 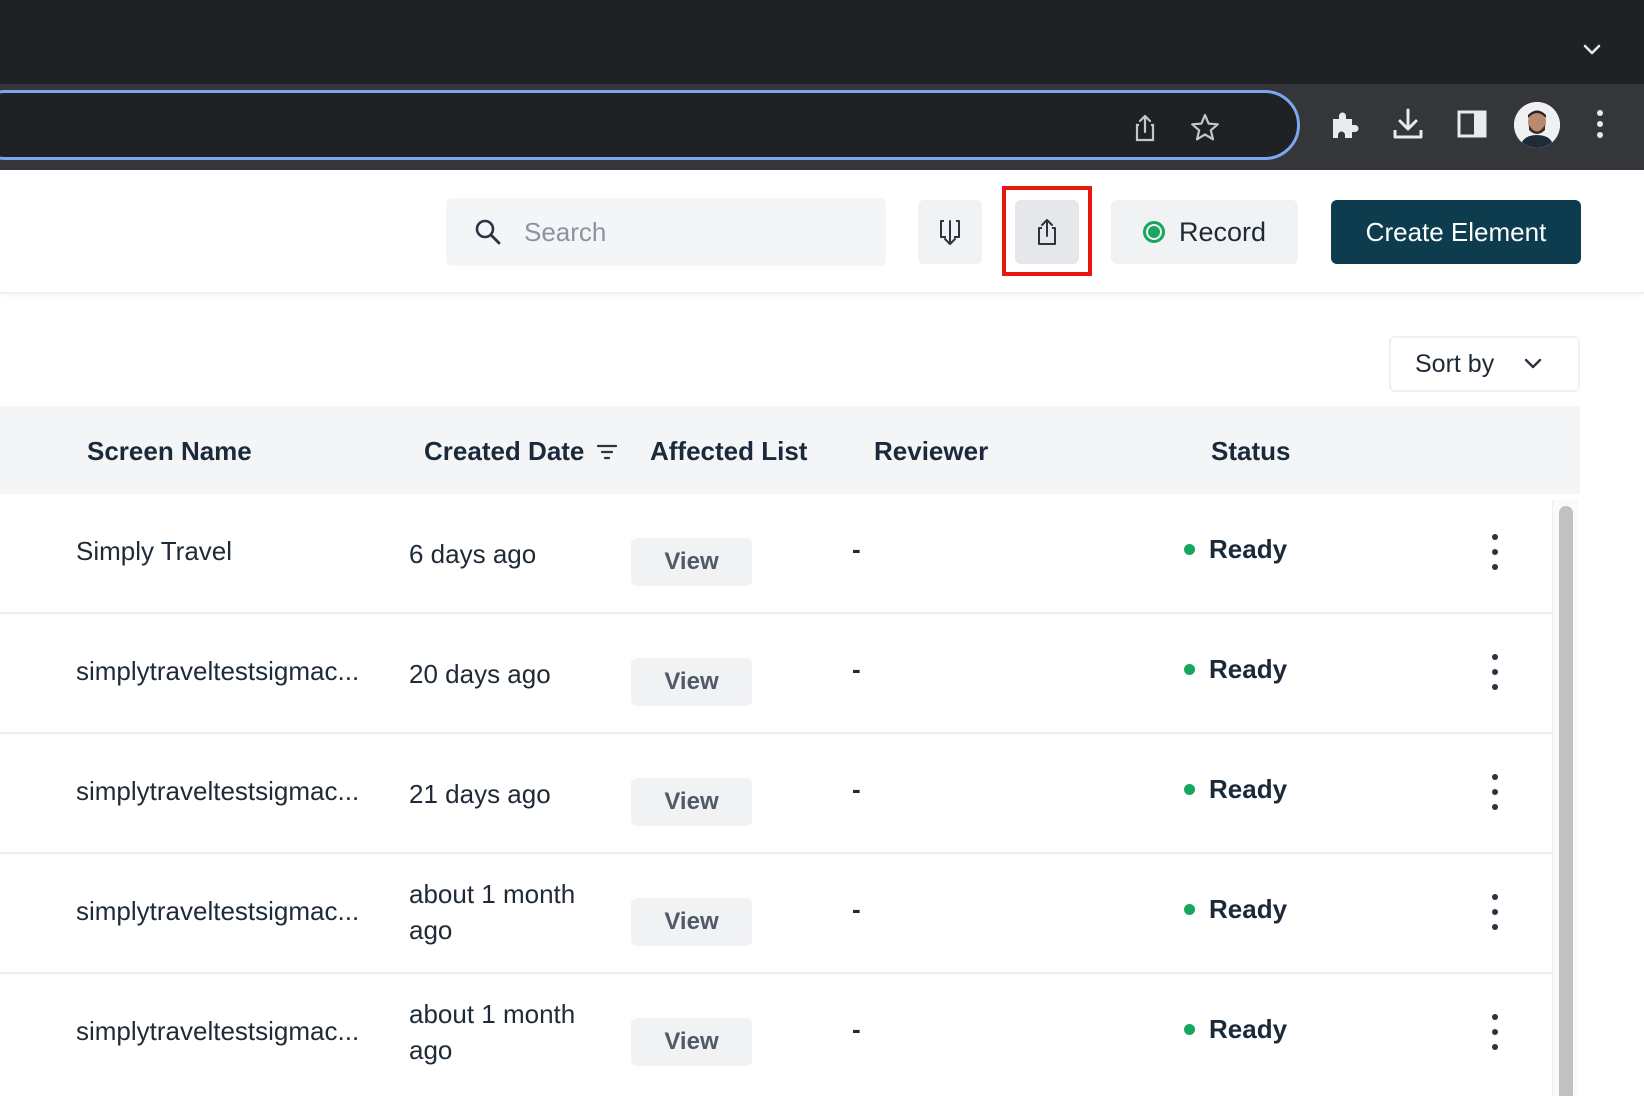 What do you see at coordinates (1145, 128) in the screenshot?
I see `share-icon` at bounding box center [1145, 128].